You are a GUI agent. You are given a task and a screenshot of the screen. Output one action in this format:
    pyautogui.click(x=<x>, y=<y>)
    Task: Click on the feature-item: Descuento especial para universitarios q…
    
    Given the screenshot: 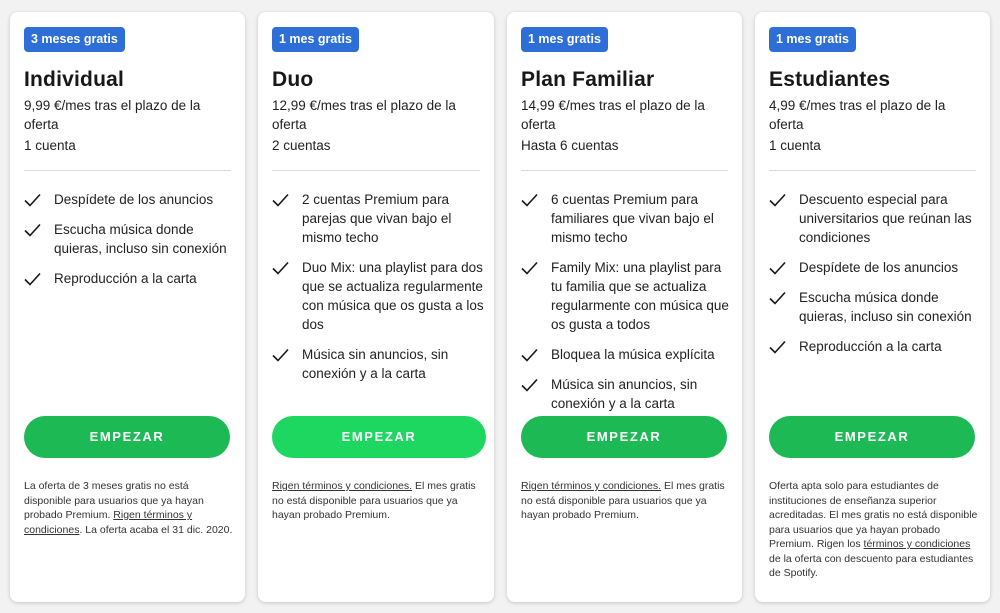 What is the action you would take?
    pyautogui.click(x=874, y=218)
    